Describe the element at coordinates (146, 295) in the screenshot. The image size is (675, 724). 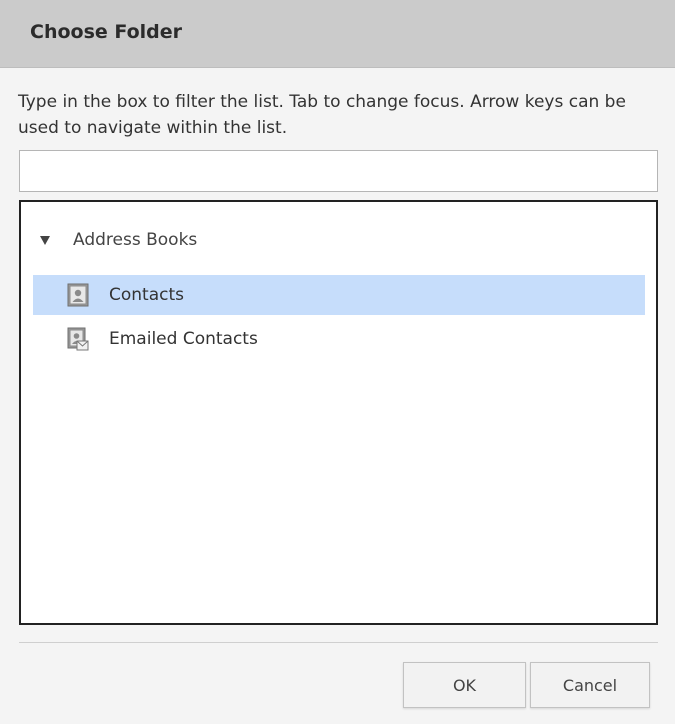
I see `tree-item-label: Contacts` at that location.